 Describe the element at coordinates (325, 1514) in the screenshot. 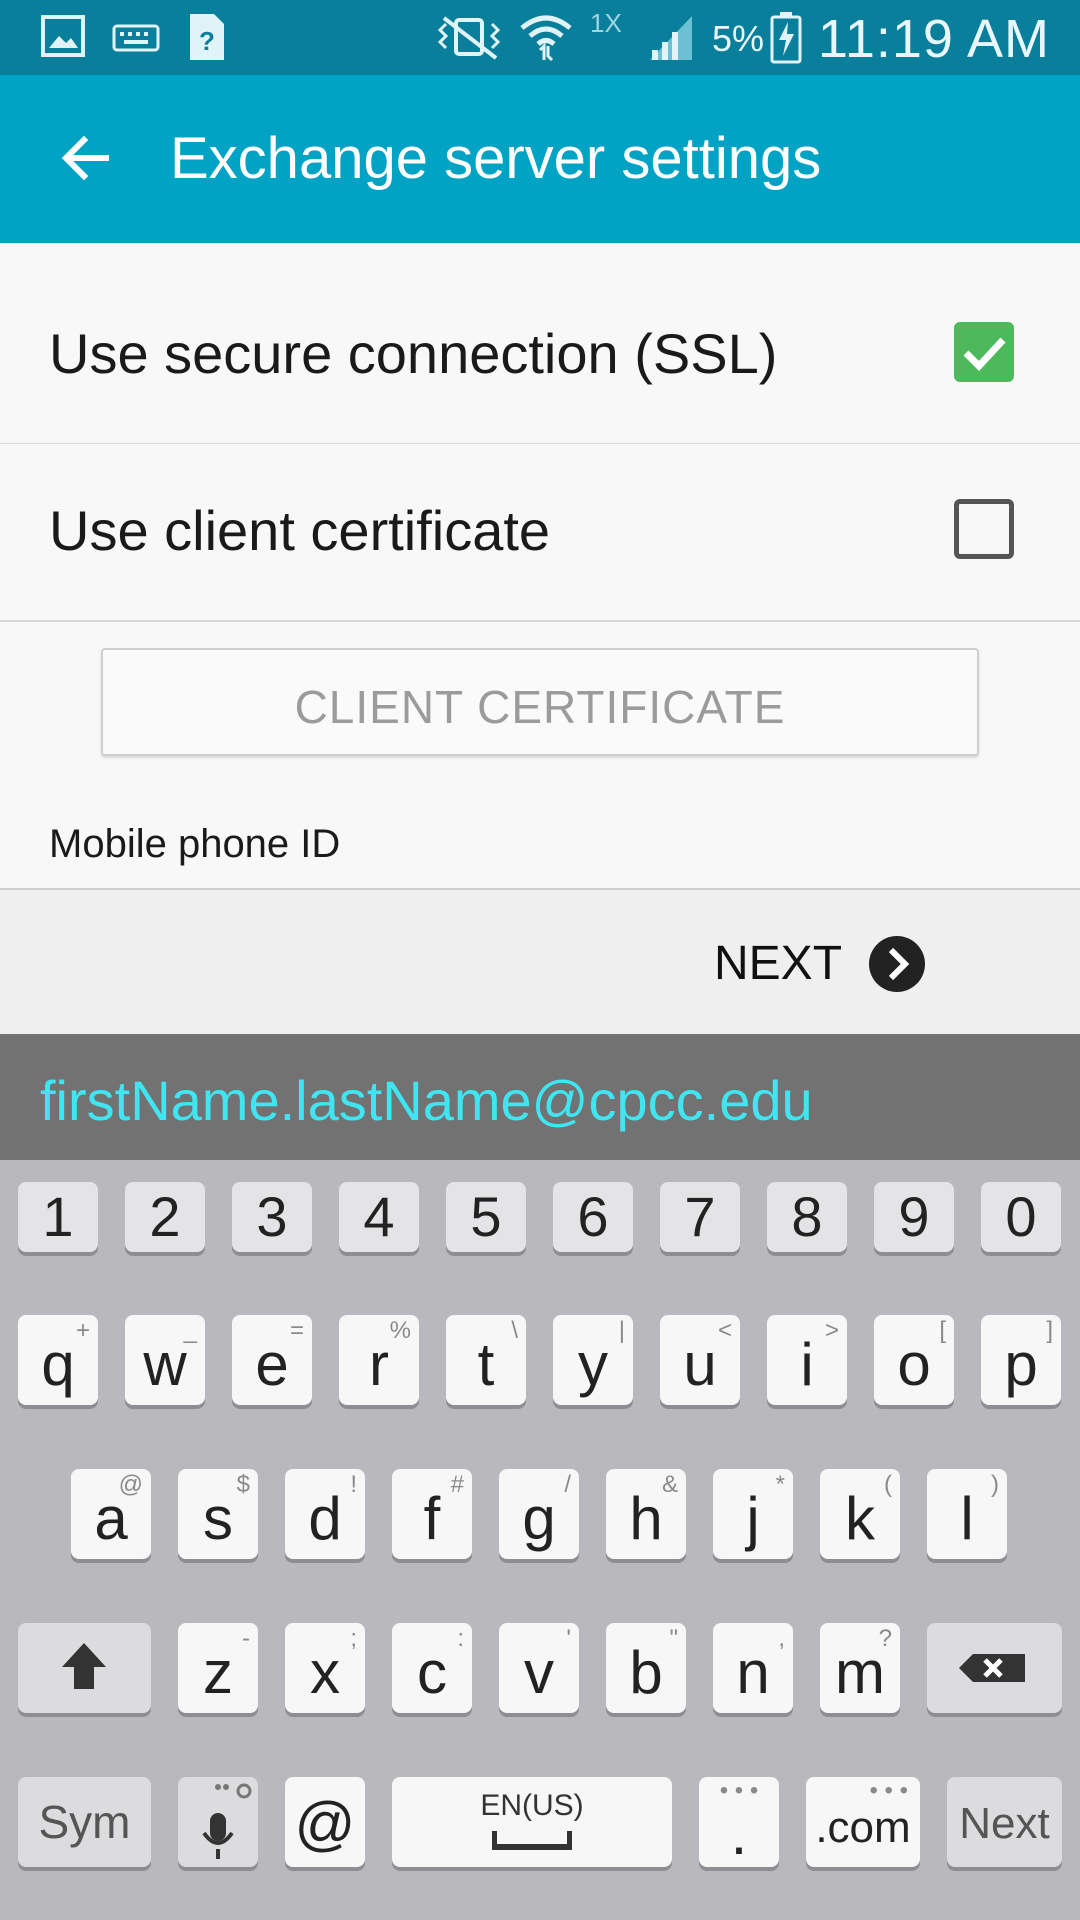

I see `key-d: ! d` at that location.